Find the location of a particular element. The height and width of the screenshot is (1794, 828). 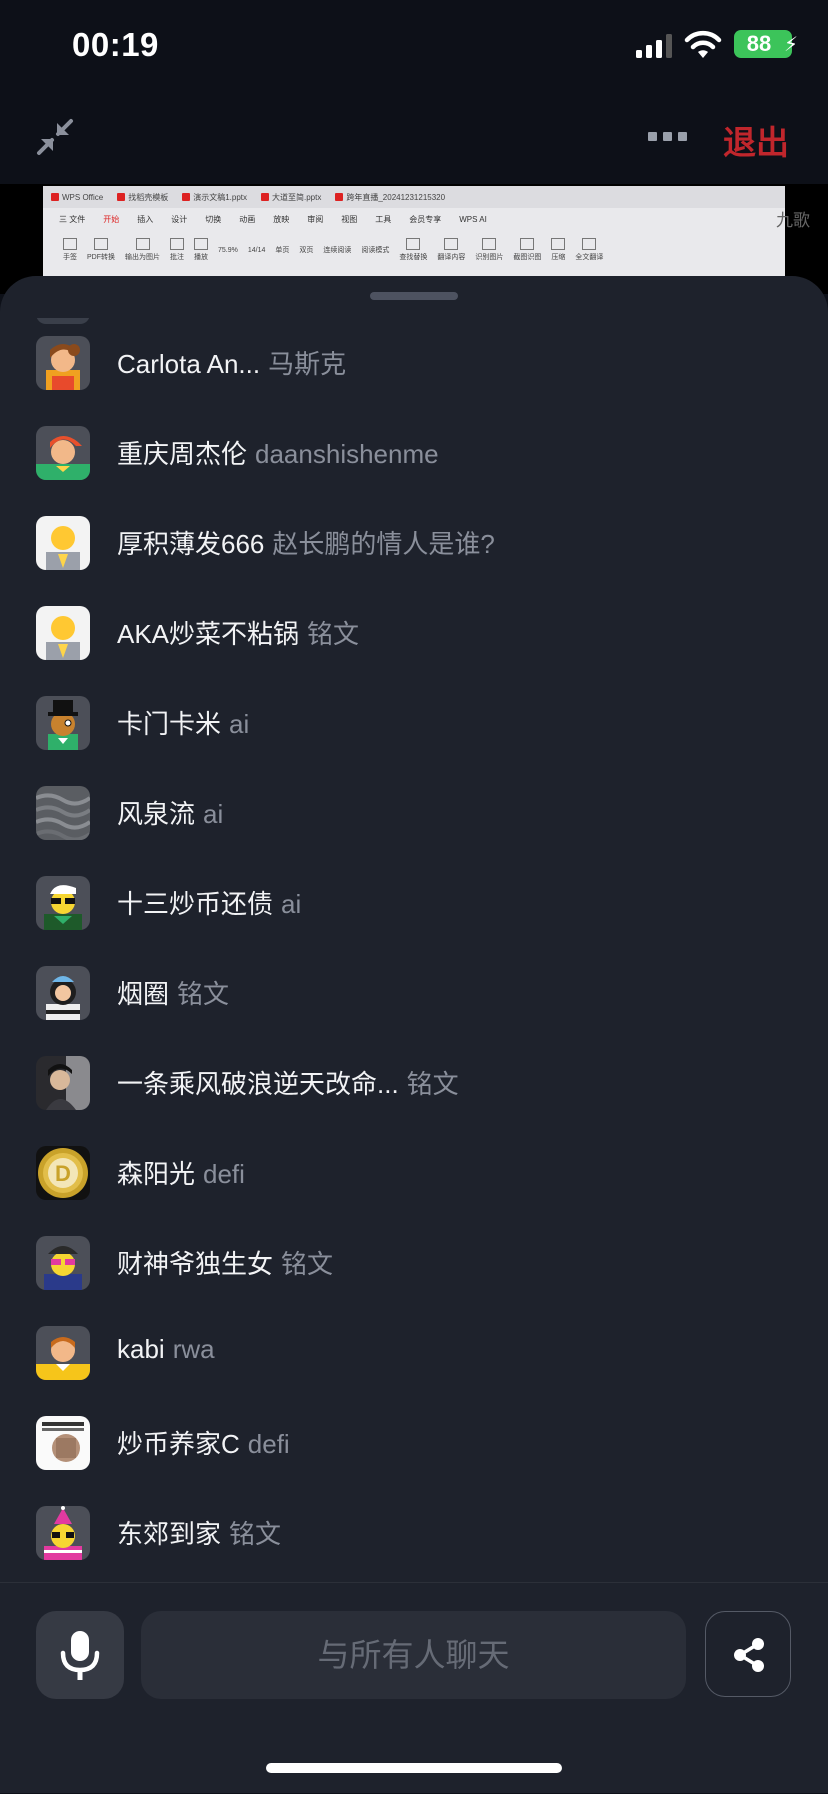

participant-row: 烟圈 铭文 is located at coordinates (414, 993).